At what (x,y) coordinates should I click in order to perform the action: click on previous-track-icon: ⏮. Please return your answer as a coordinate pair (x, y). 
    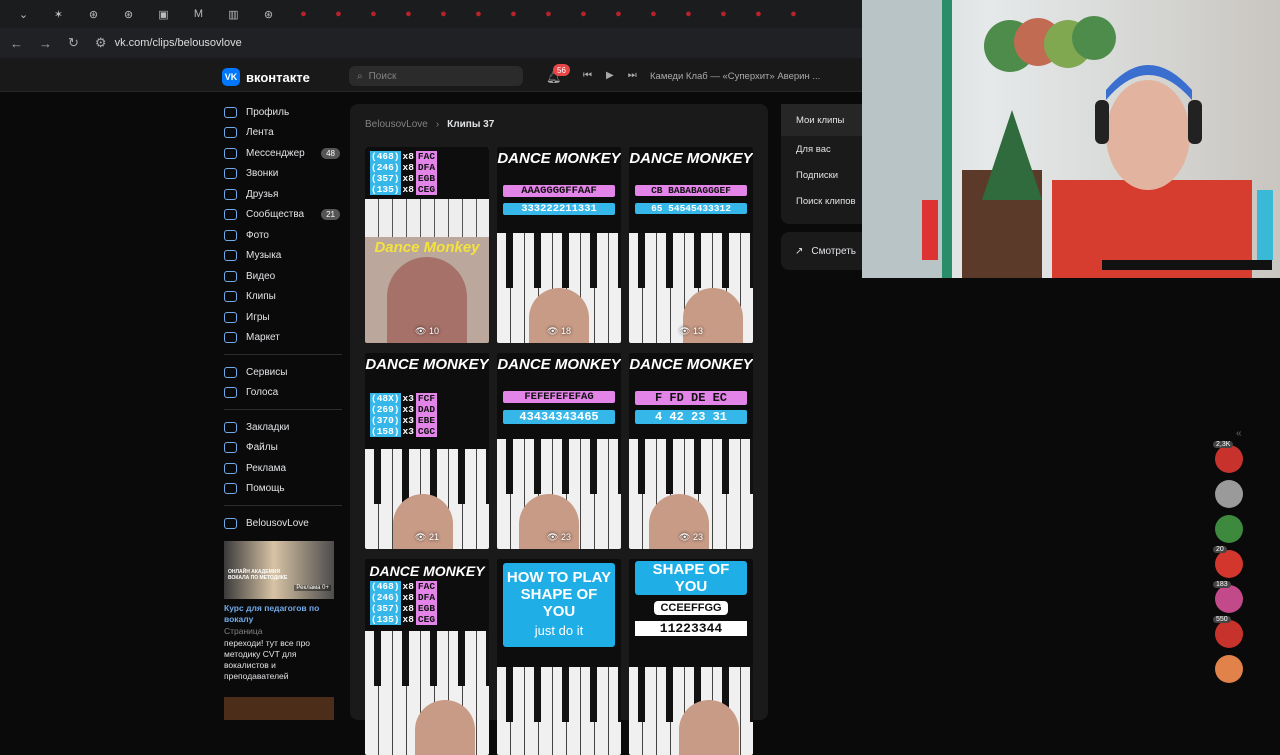
    Looking at the image, I should click on (587, 75).